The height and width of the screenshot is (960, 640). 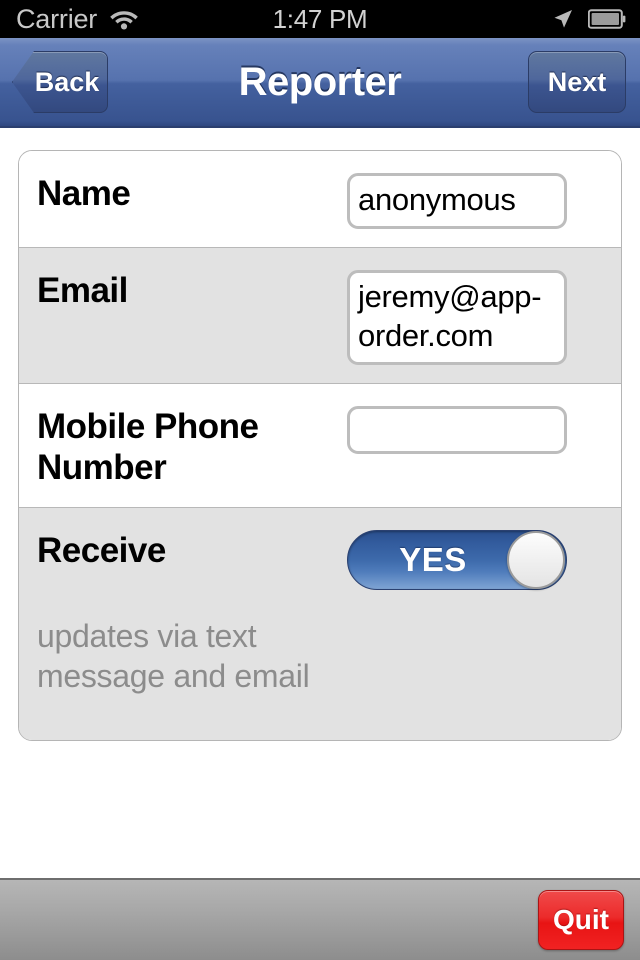 What do you see at coordinates (60, 82) in the screenshot?
I see `back-button: Back` at bounding box center [60, 82].